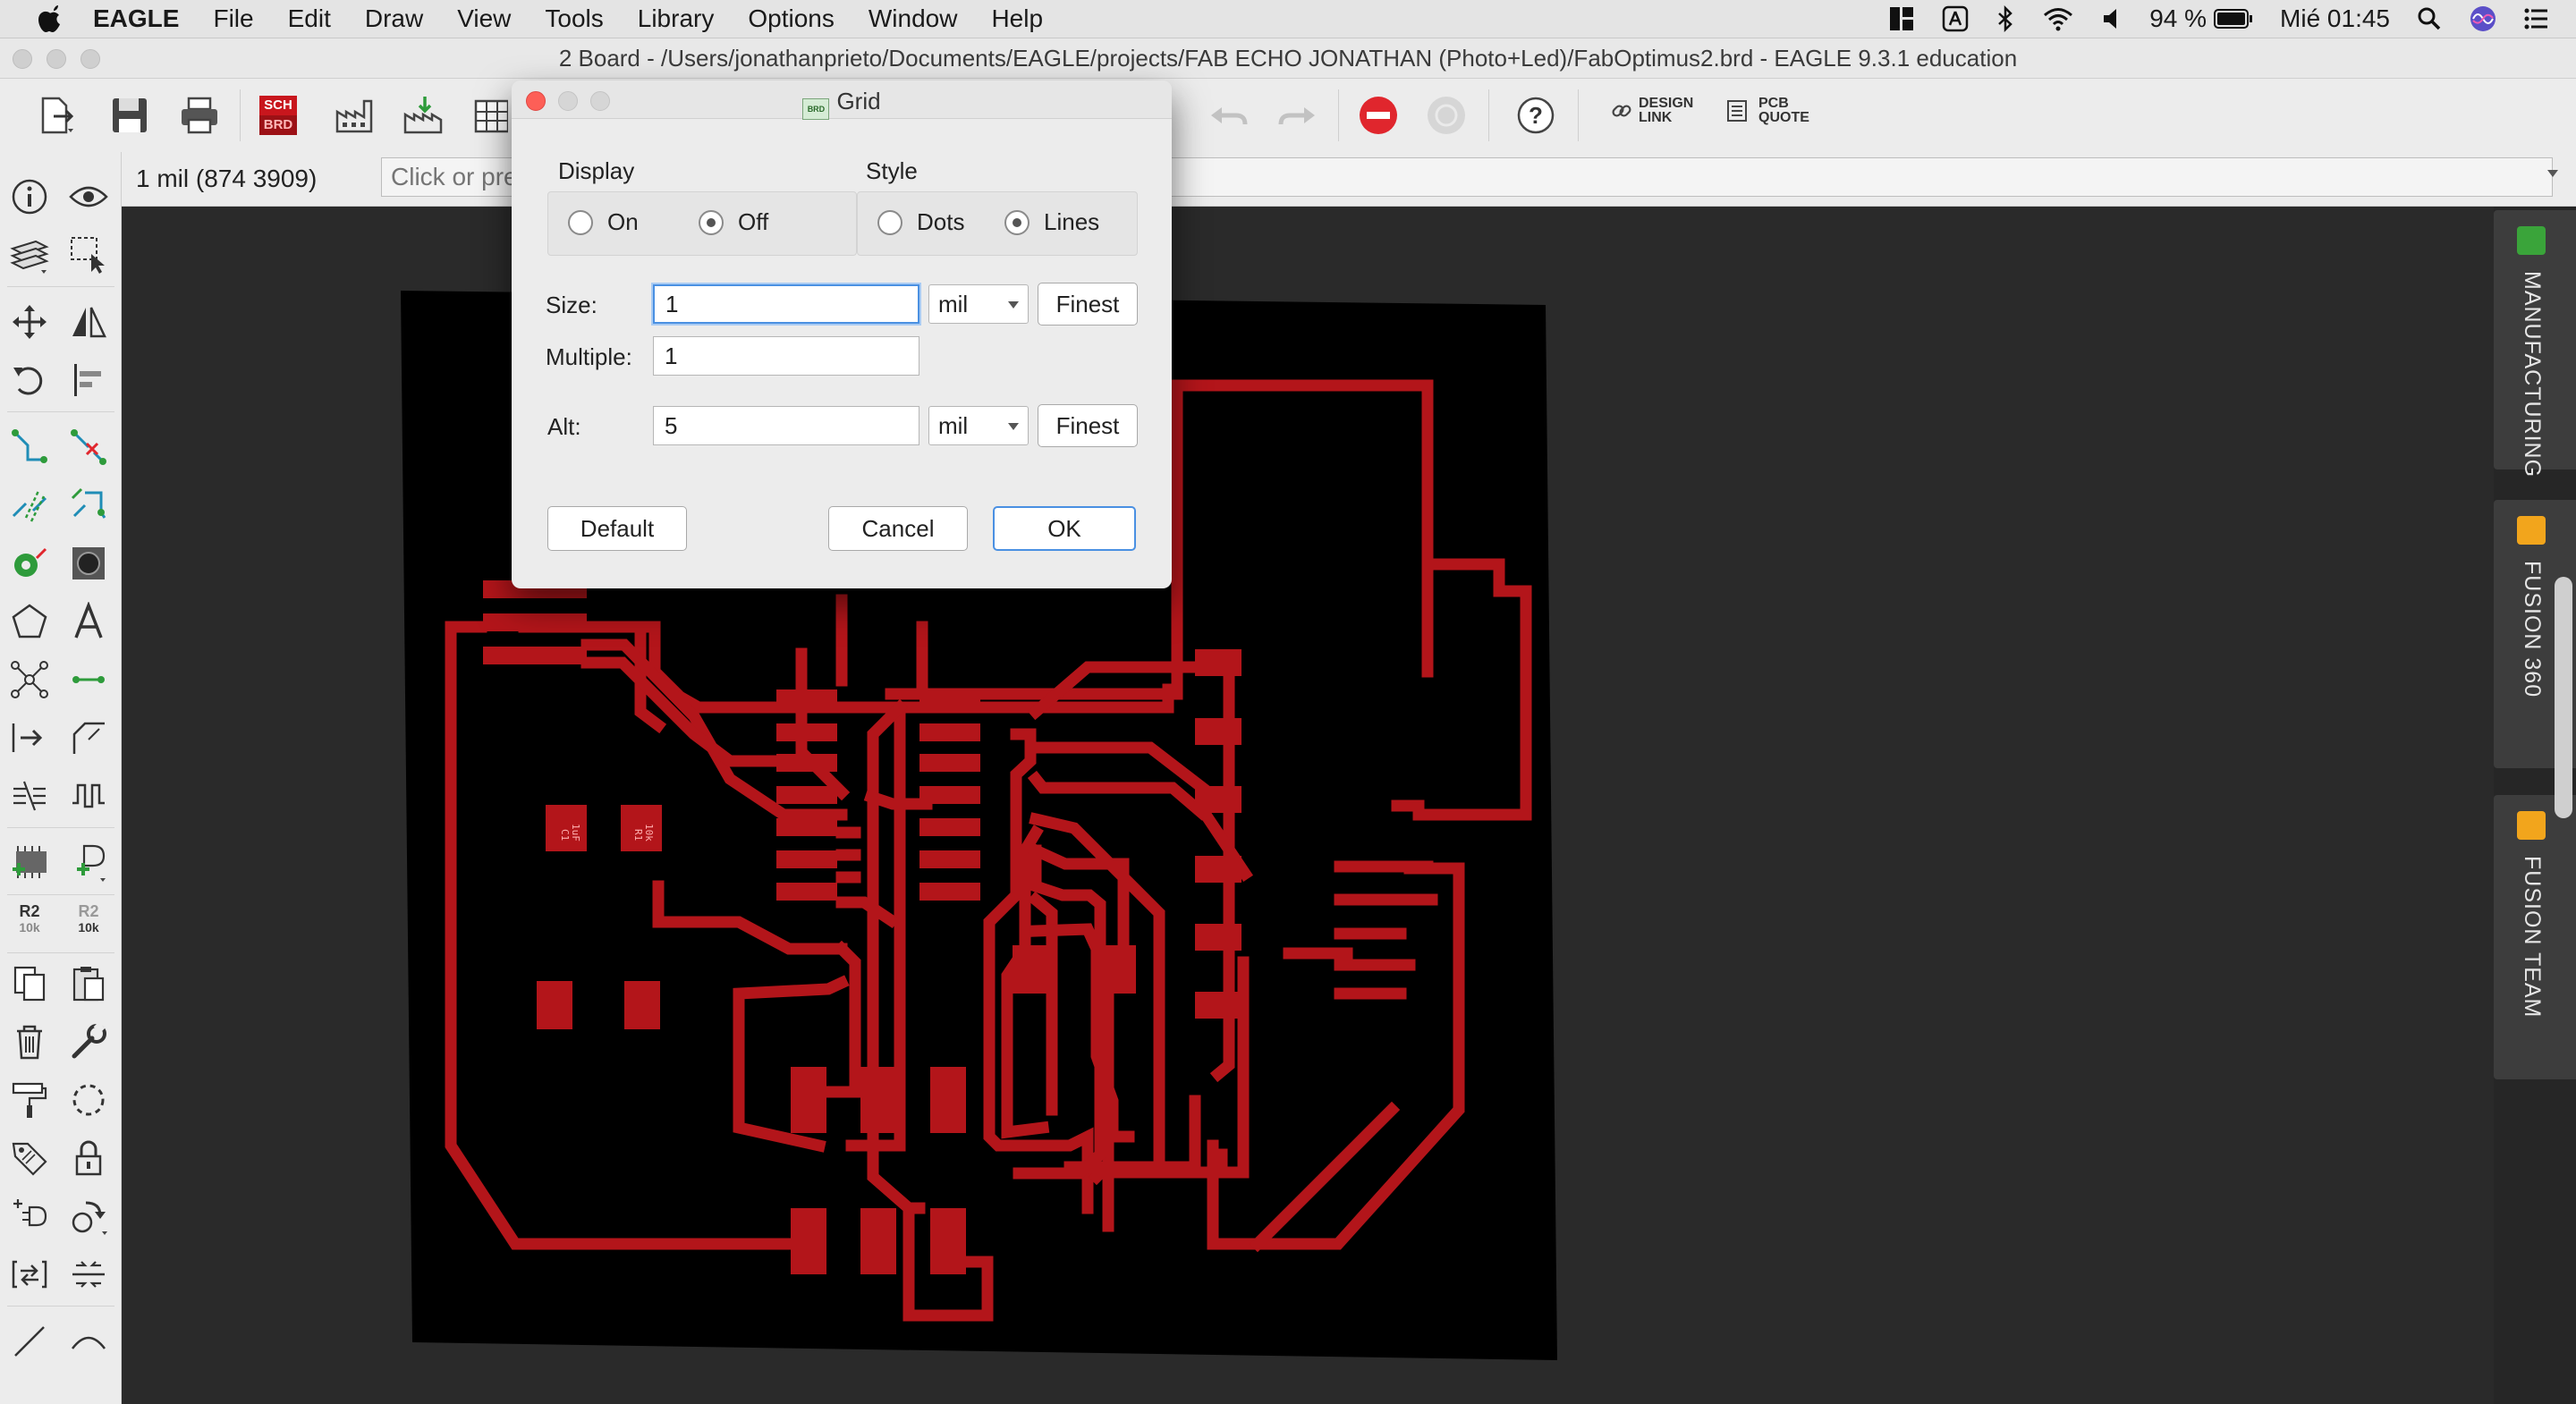  I want to click on ratsnest-tool, so click(29, 680).